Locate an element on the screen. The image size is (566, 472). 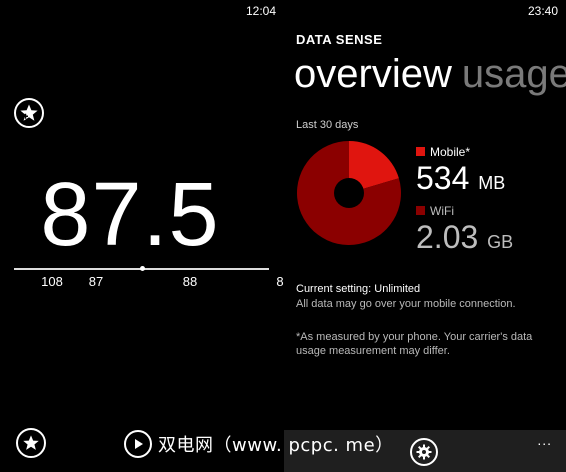
tuner-tick: 8 is located at coordinates (280, 281).